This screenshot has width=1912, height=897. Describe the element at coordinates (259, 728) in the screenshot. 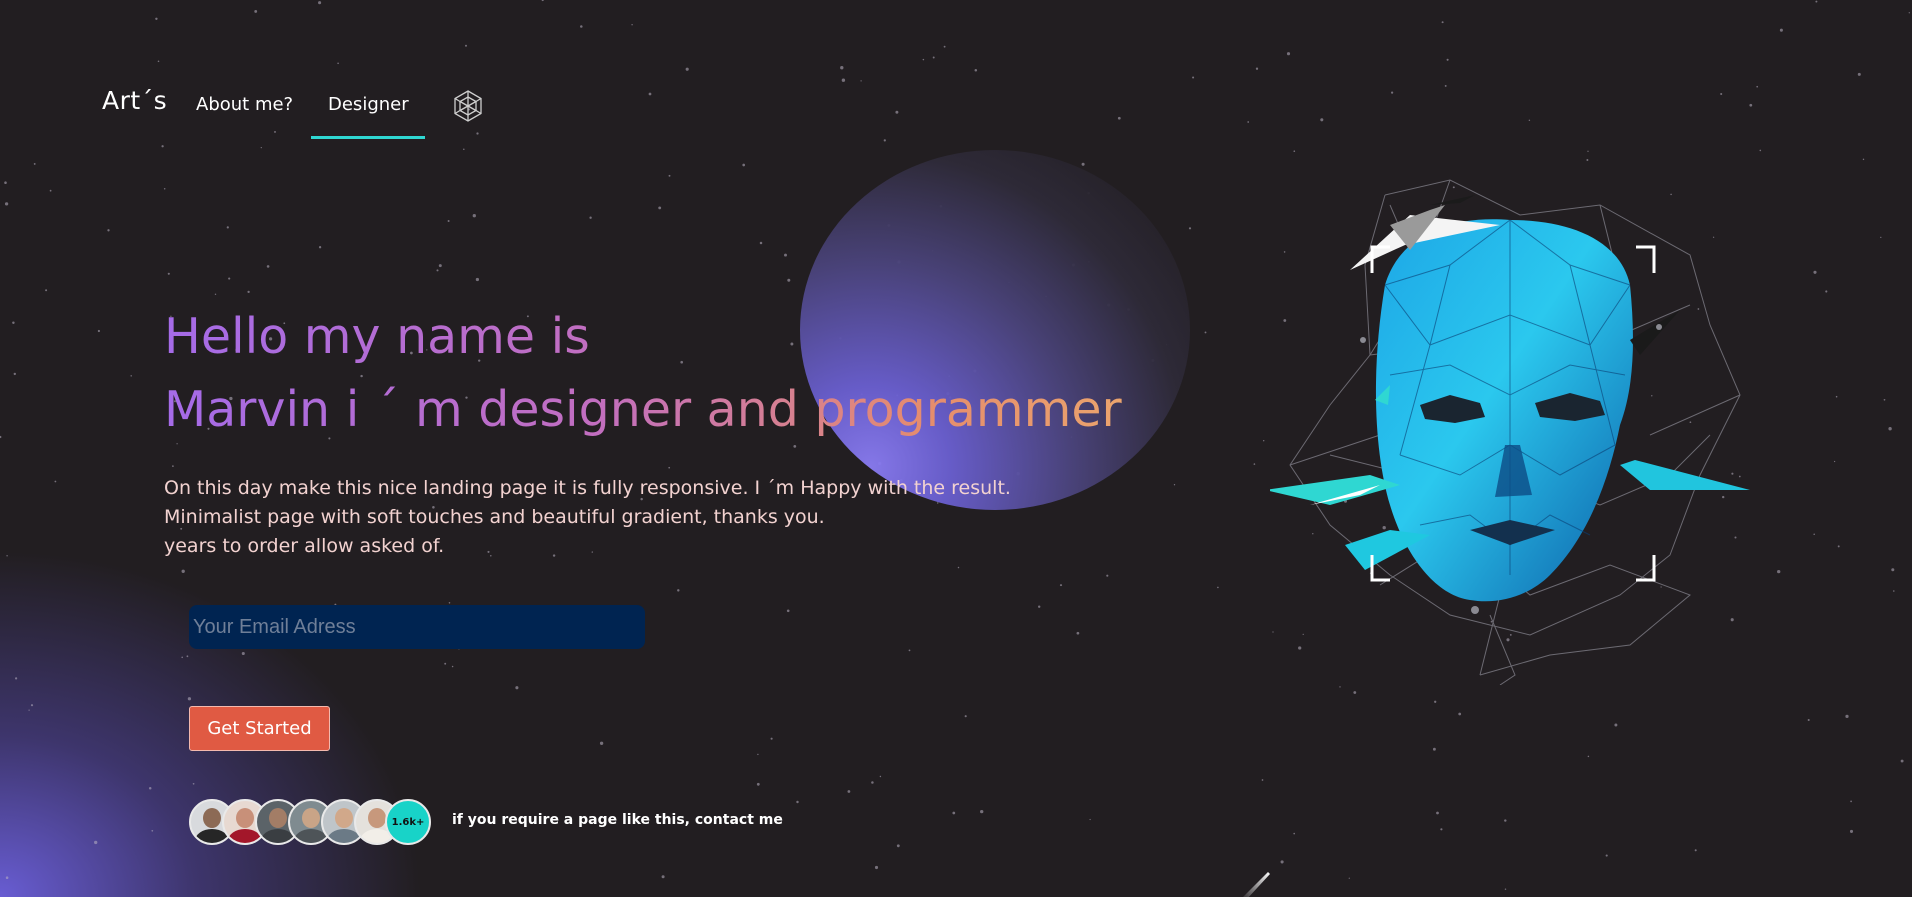

I see `get-started-button: Get Started` at that location.